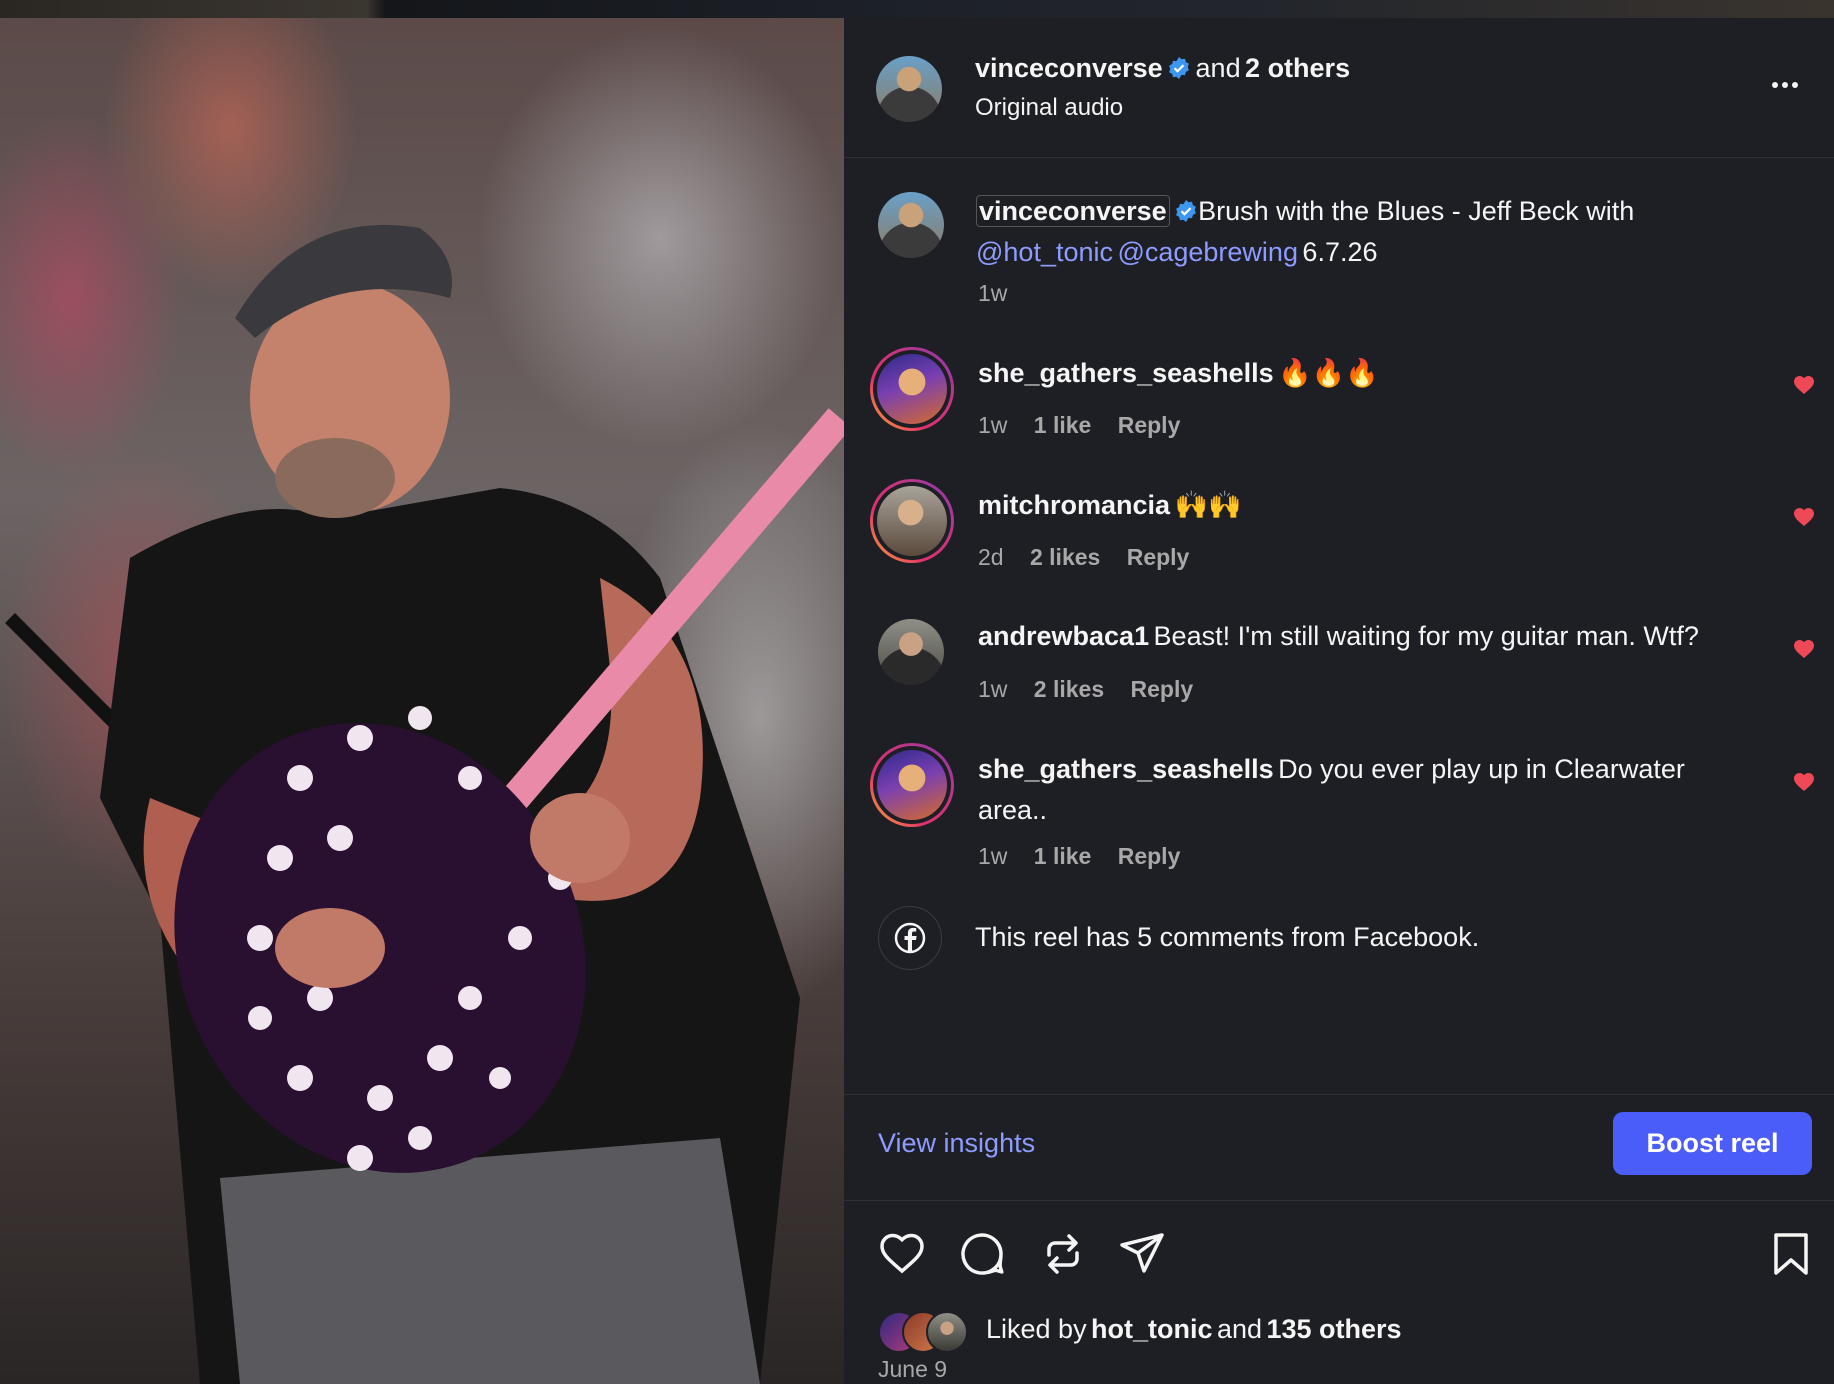  Describe the element at coordinates (1328, 373) in the screenshot. I see `comment-text: 🔥🔥🔥` at that location.